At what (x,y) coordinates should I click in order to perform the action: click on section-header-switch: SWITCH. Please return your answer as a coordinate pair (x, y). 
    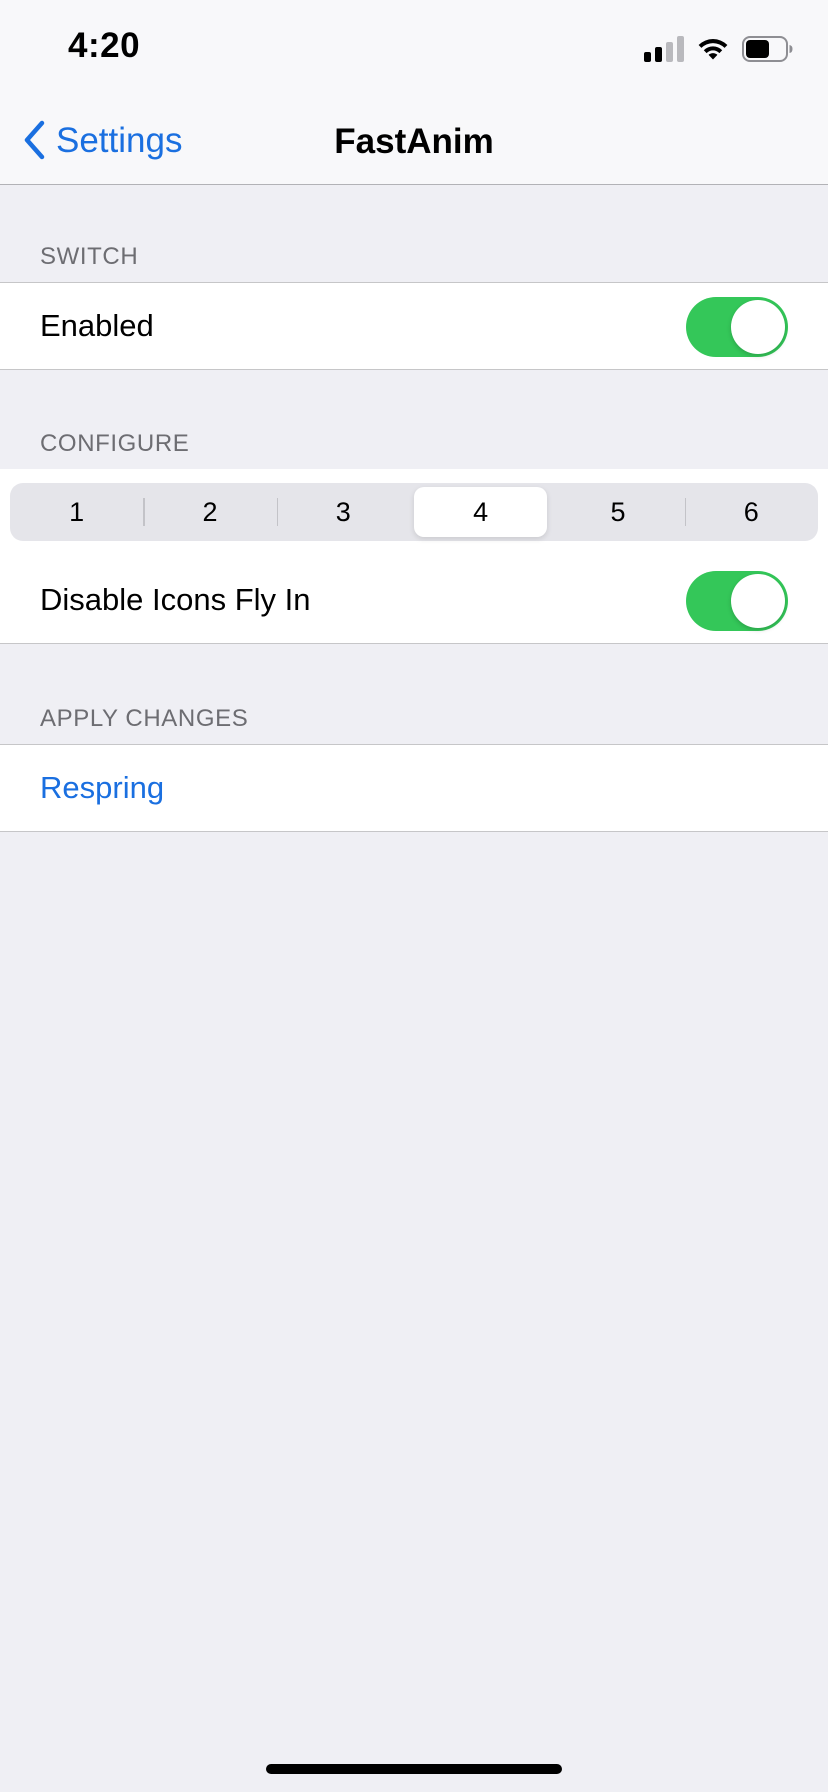
    Looking at the image, I should click on (89, 256).